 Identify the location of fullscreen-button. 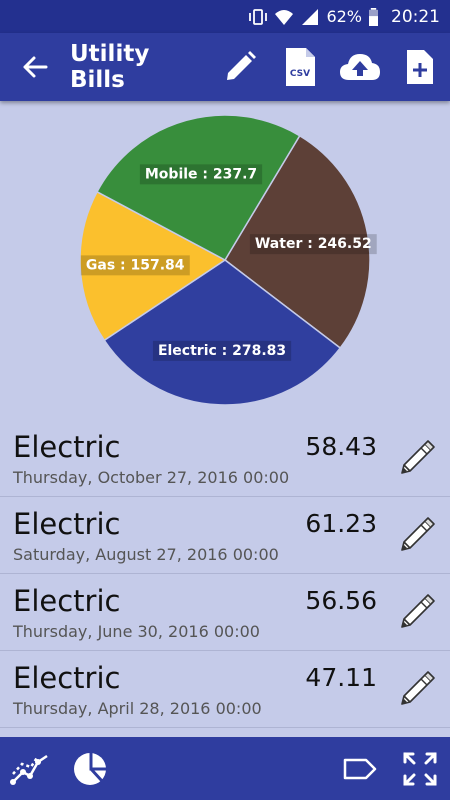
(420, 768).